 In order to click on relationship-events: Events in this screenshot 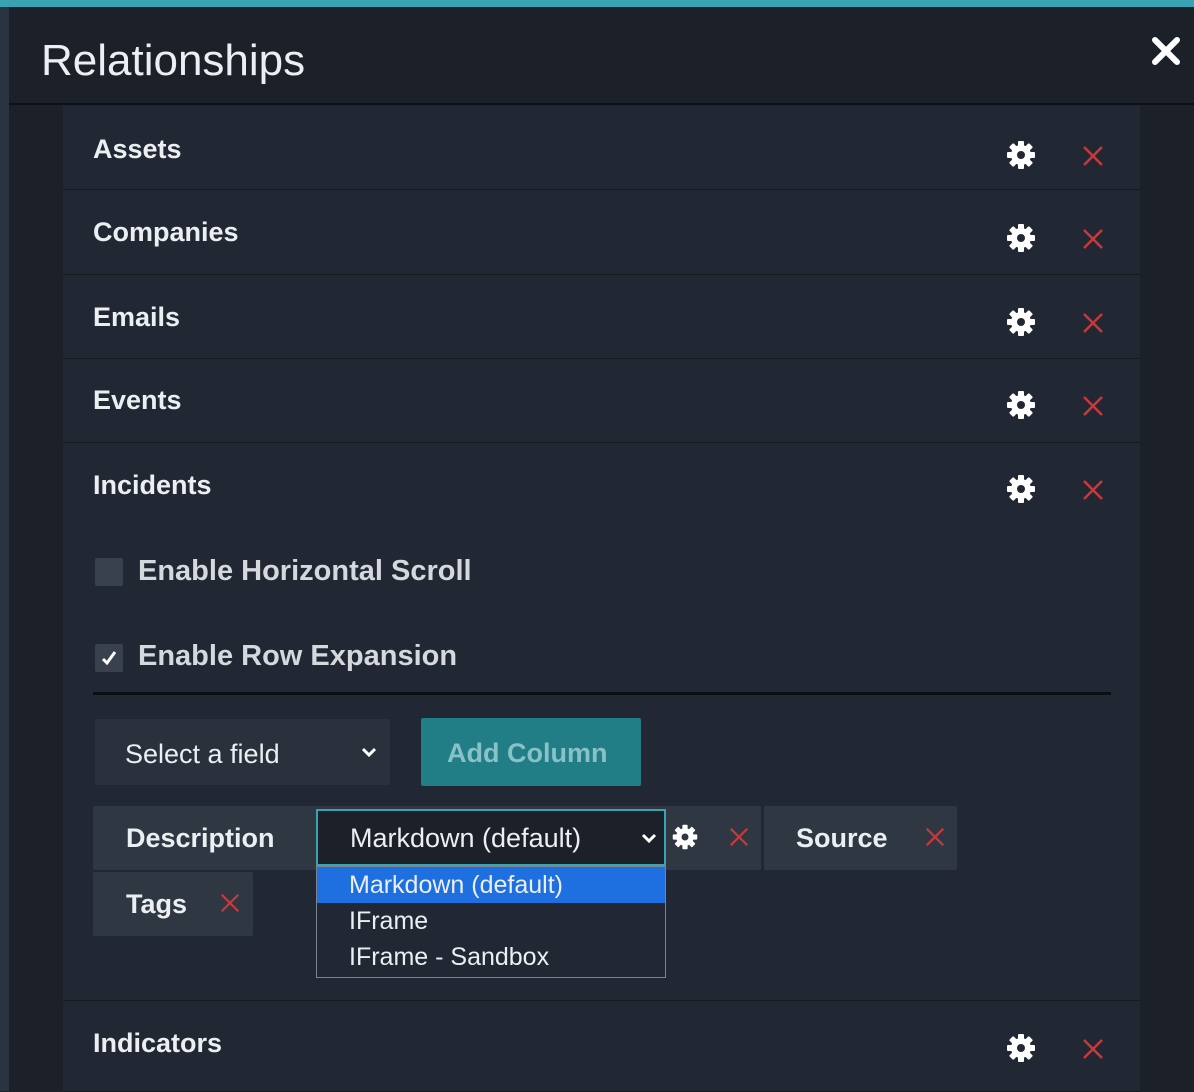, I will do `click(601, 401)`.